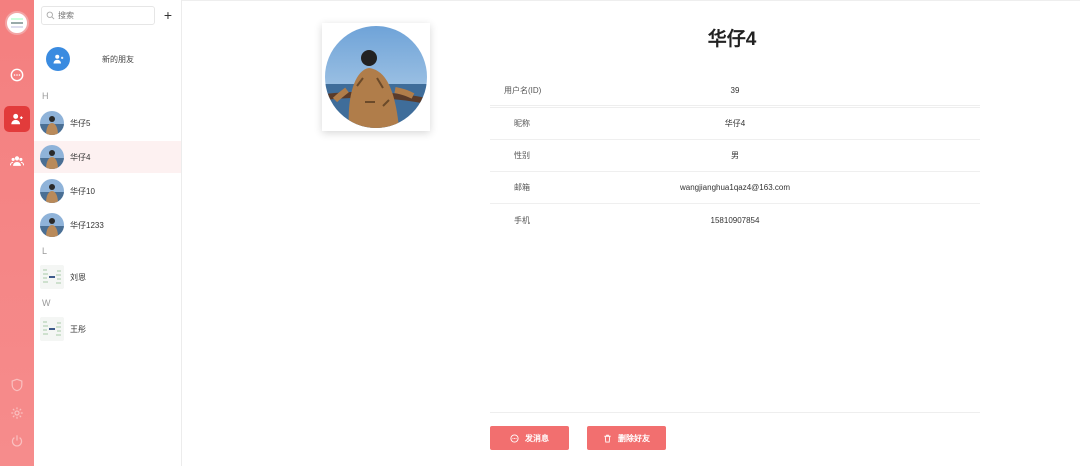  What do you see at coordinates (607, 438) in the screenshot?
I see `trash-icon` at bounding box center [607, 438].